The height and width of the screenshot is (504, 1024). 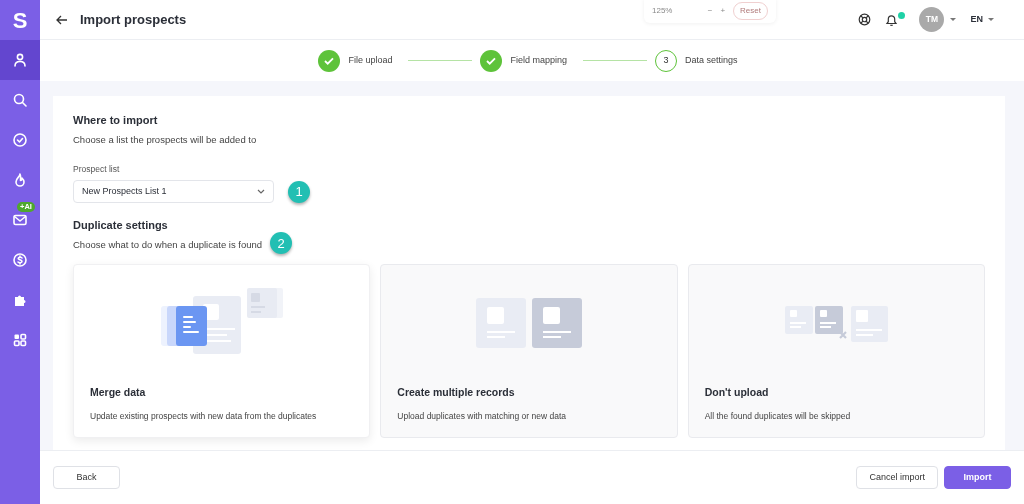 What do you see at coordinates (204, 416) in the screenshot?
I see `option-description: Update existing prospects with new data from the duplicates` at bounding box center [204, 416].